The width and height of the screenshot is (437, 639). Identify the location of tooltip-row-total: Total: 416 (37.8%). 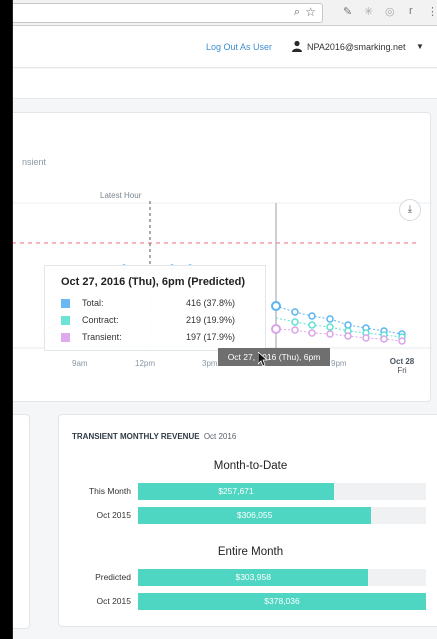
(159, 304).